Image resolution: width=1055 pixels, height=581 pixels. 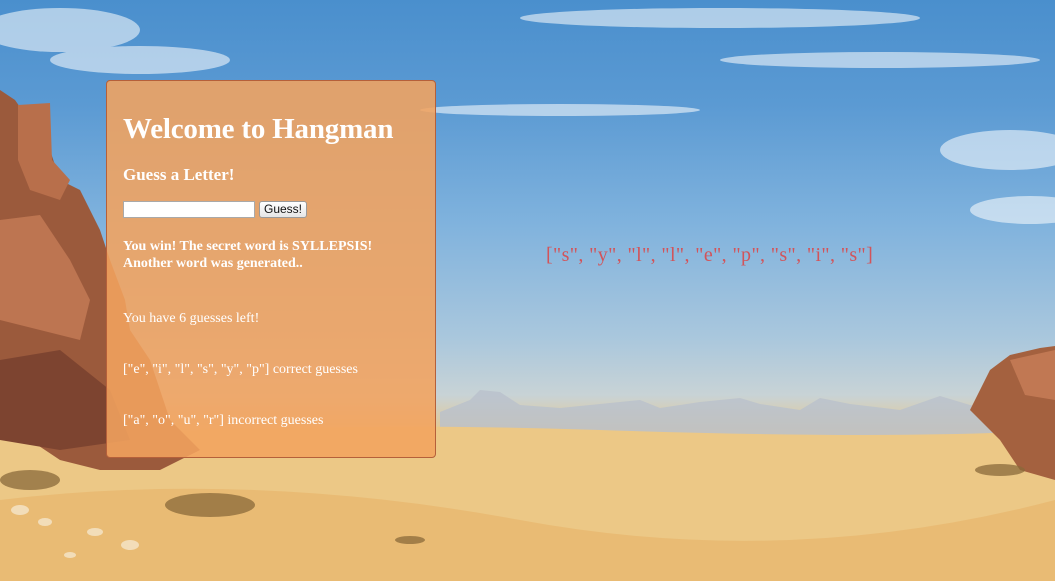 I want to click on win-message-line2: Another word was generated.., so click(x=213, y=263).